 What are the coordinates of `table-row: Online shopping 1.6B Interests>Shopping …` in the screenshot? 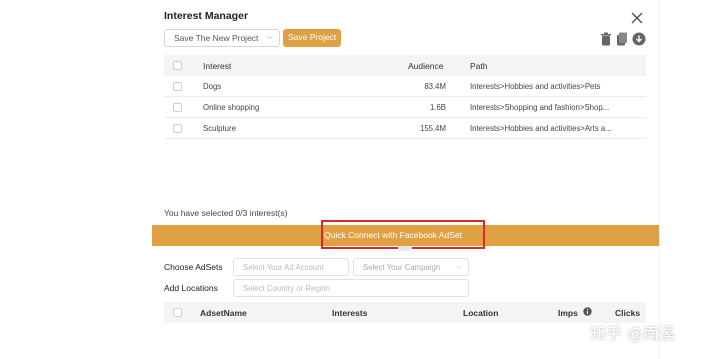 It's located at (405, 107).